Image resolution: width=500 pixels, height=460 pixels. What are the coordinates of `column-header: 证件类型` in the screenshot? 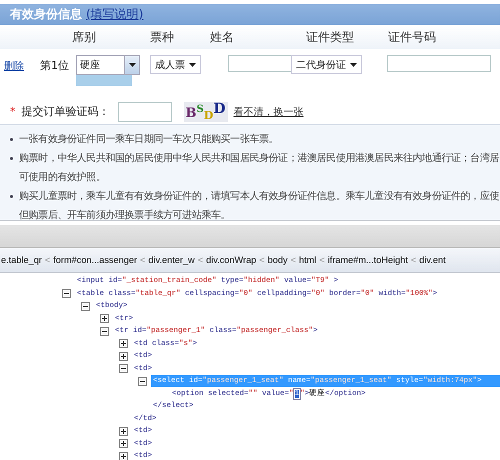 It's located at (330, 37).